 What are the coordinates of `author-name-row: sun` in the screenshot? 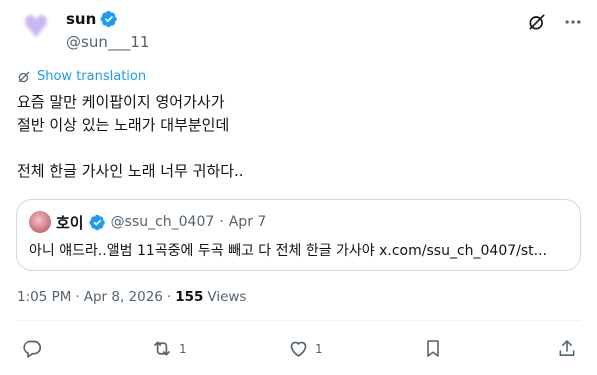 It's located at (92, 19).